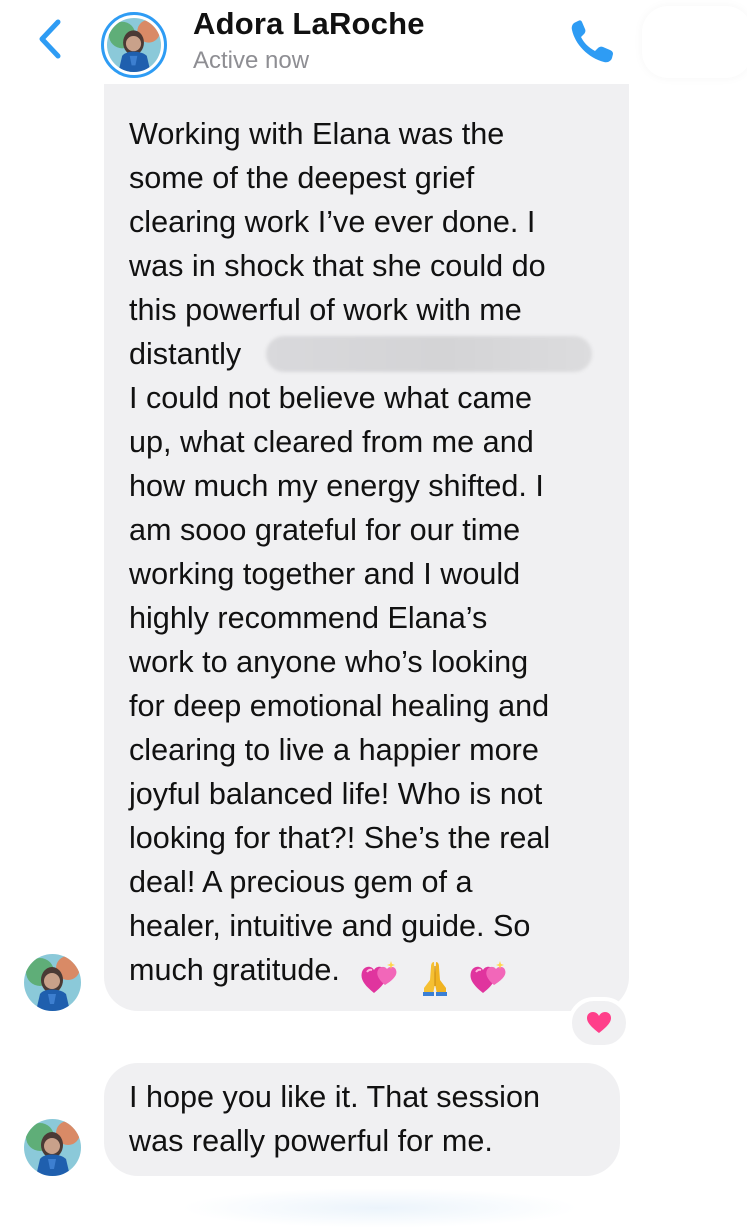 This screenshot has height=1228, width=747. Describe the element at coordinates (694, 42) in the screenshot. I see `header-action-pill` at that location.